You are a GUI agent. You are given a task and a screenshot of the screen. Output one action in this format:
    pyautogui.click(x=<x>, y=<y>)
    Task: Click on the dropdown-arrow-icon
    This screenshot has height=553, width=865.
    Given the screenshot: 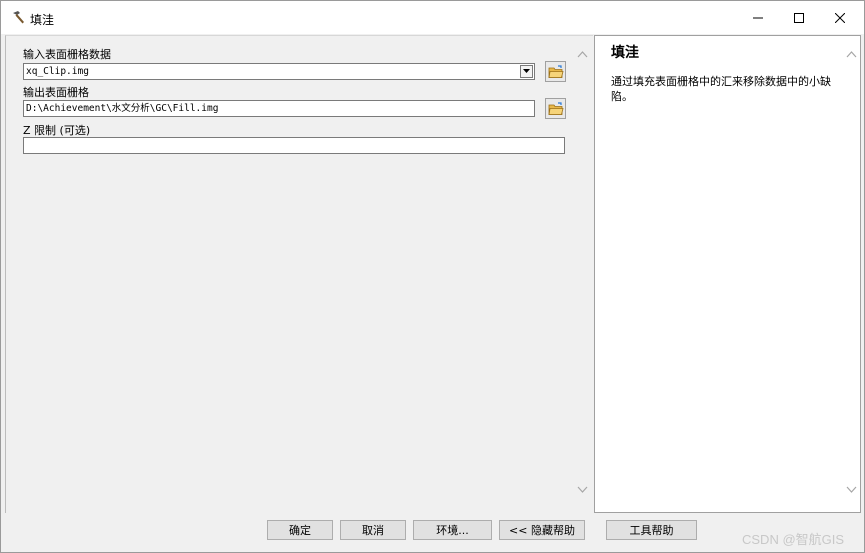 What is the action you would take?
    pyautogui.click(x=526, y=71)
    